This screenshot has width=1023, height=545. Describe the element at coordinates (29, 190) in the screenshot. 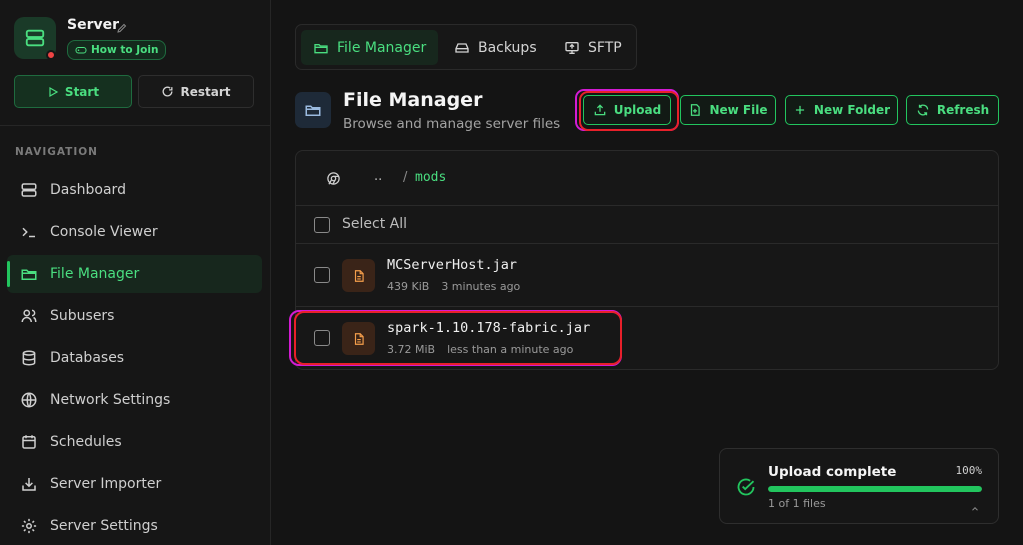

I see `server-icon` at that location.